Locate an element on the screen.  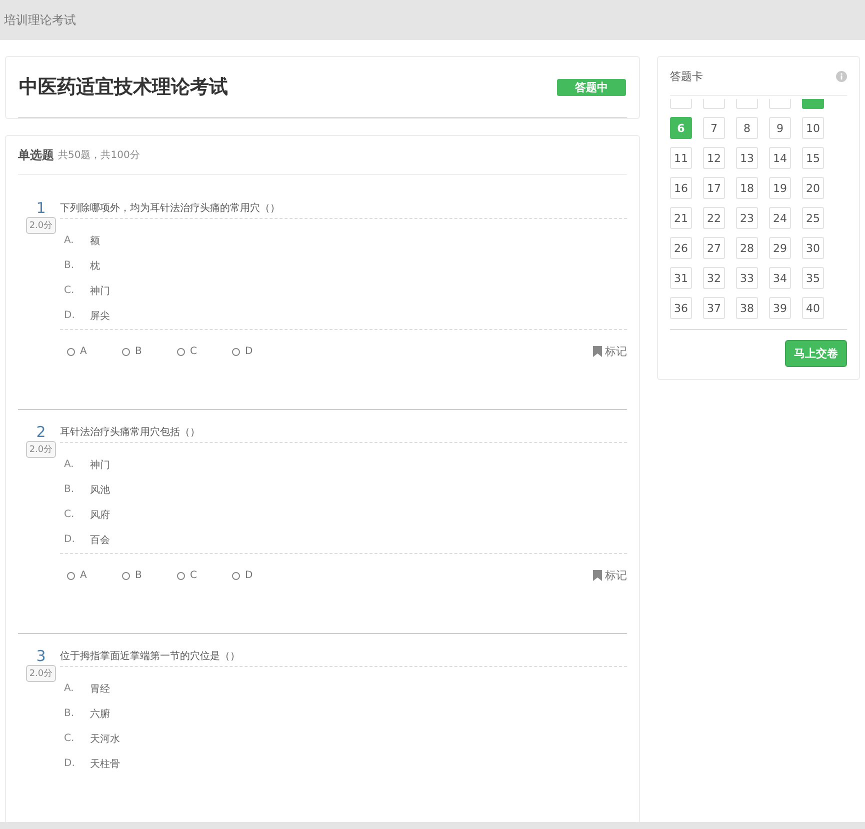
option-text: 百会 is located at coordinates (100, 540).